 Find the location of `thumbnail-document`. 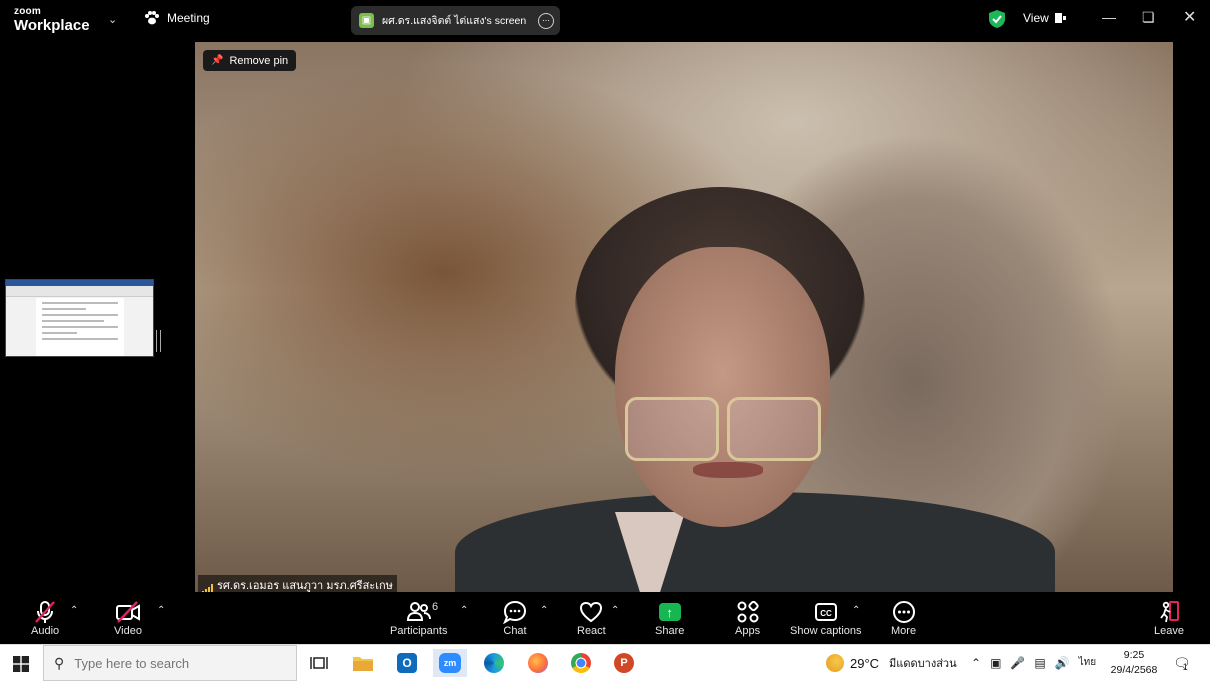

thumbnail-document is located at coordinates (80, 327).